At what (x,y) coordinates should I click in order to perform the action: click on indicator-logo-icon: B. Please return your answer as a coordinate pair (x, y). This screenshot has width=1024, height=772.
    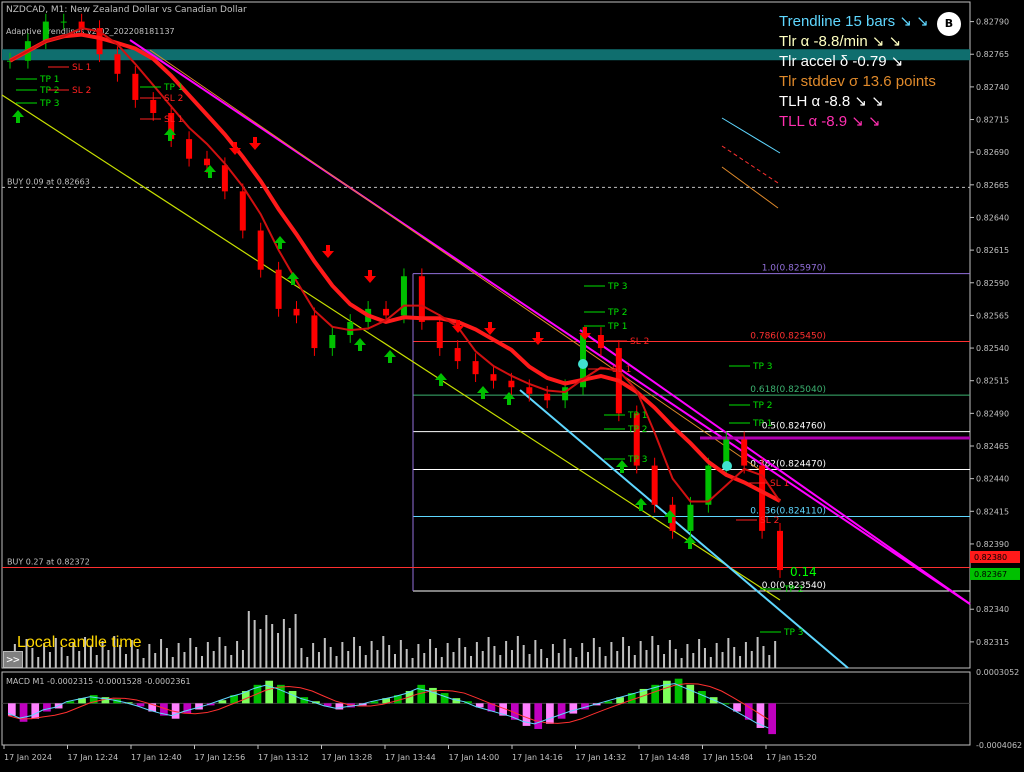
    Looking at the image, I should click on (949, 24).